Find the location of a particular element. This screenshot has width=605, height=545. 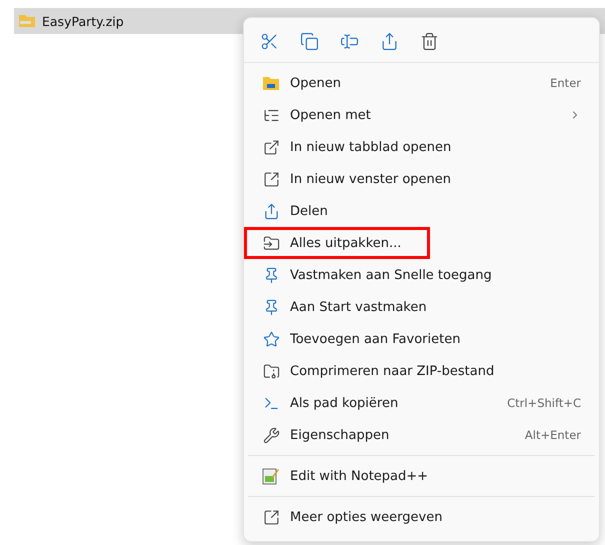

menu-item: Comprimeren naar ZIP-bestand is located at coordinates (421, 371).